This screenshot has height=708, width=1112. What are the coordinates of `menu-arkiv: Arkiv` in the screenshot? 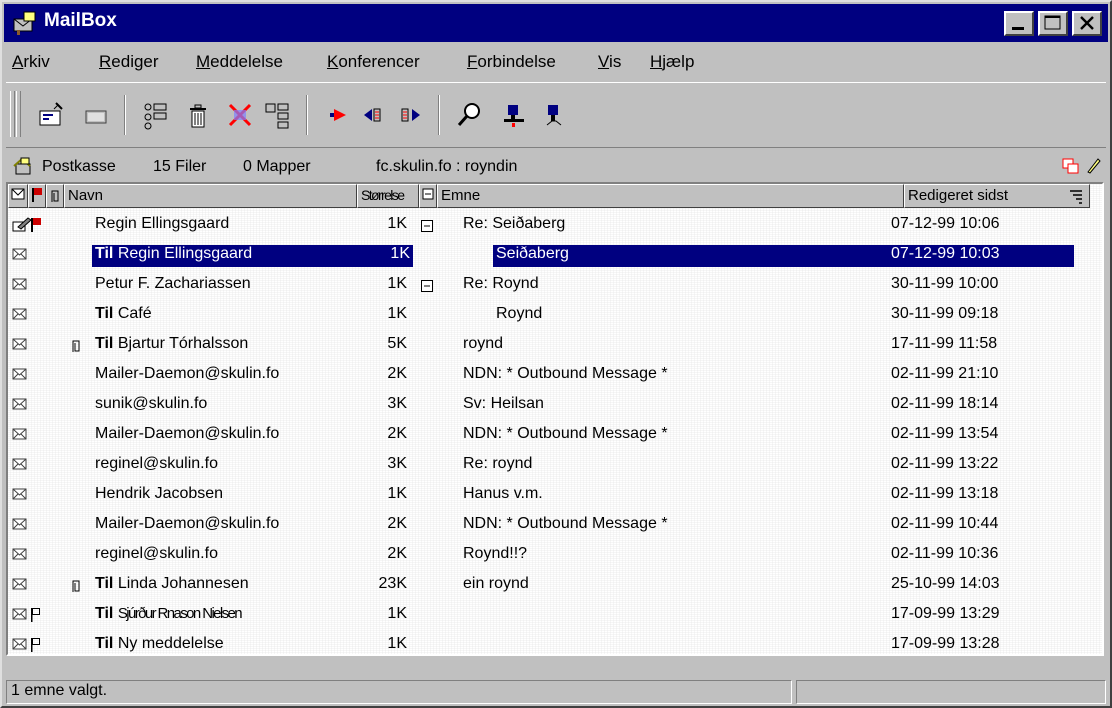 It's located at (31, 62).